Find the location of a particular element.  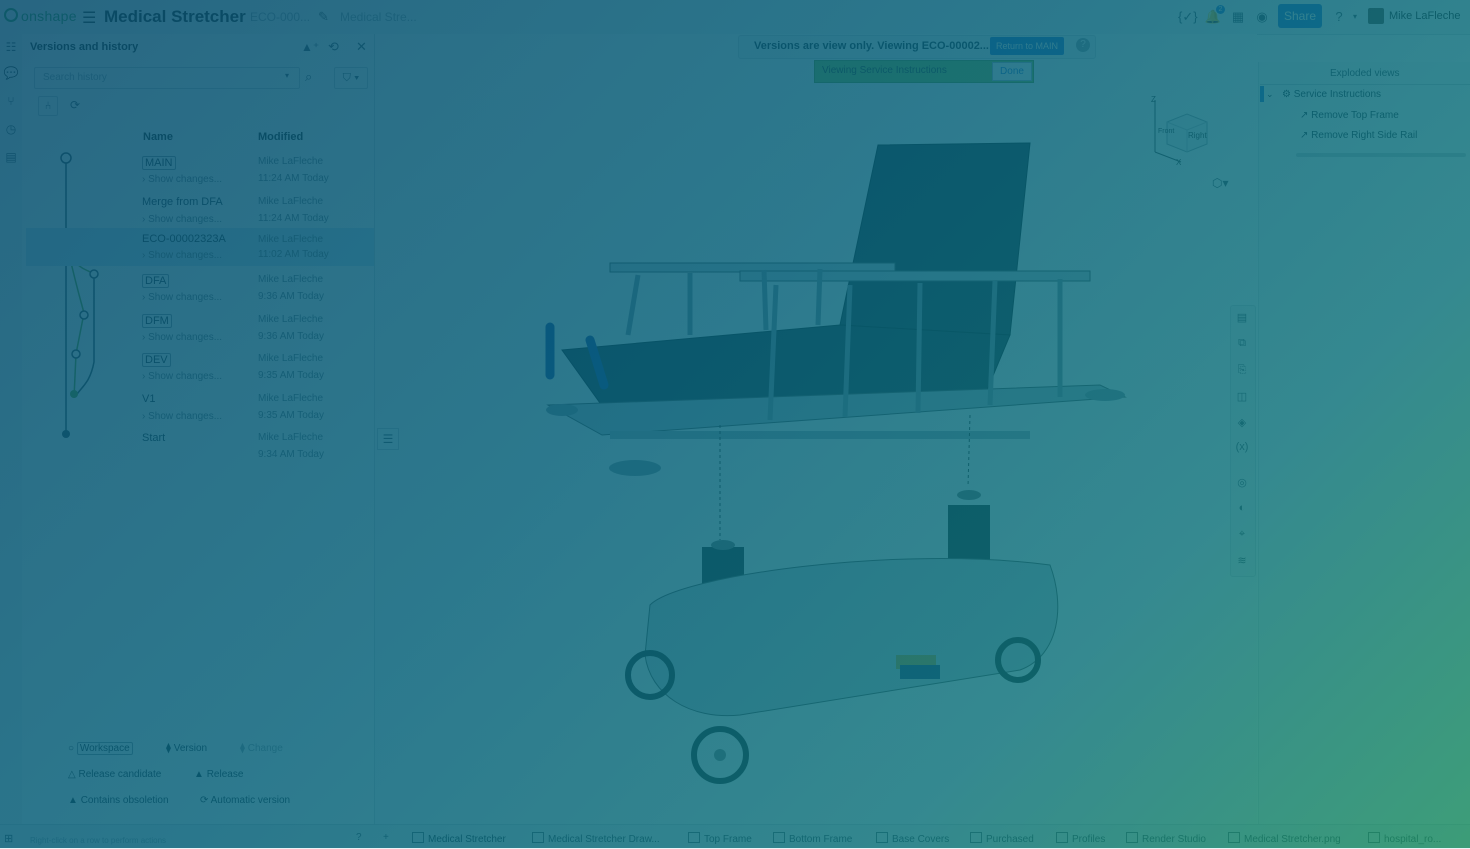

app-store-icon: ▦ is located at coordinates (1238, 17).